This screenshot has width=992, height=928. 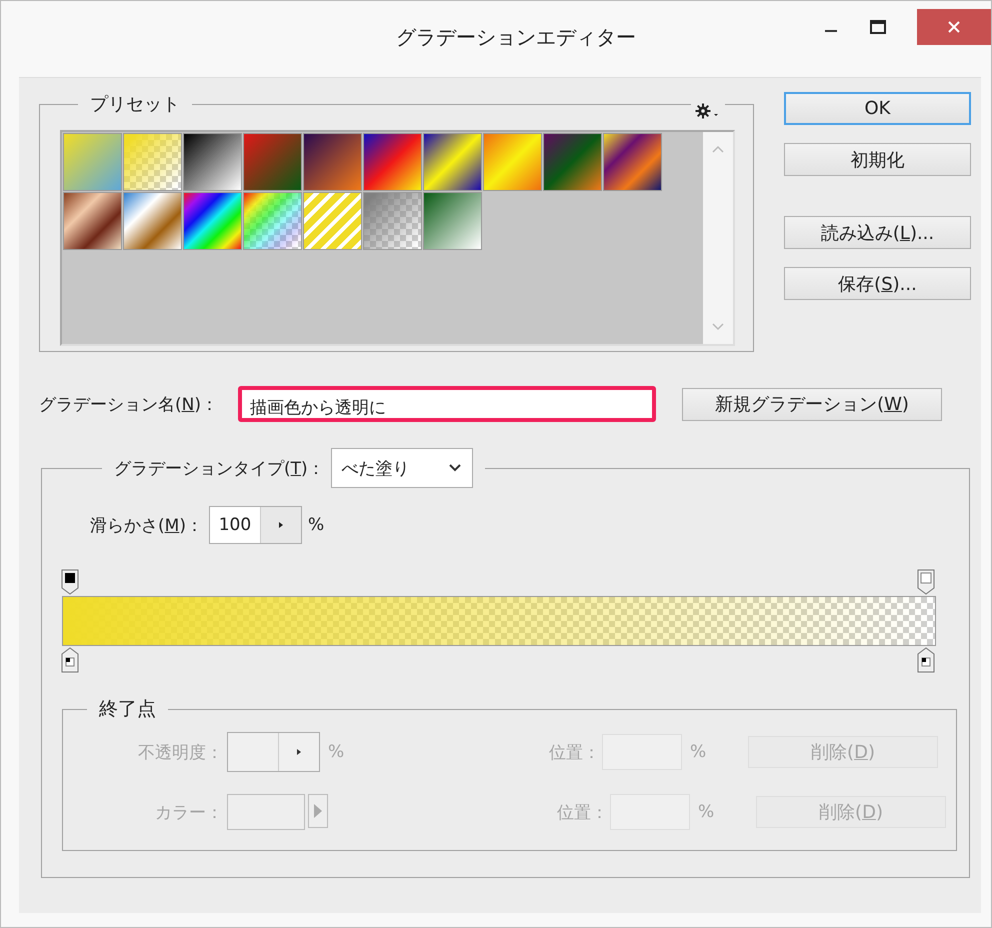 I want to click on maximize-icon, so click(x=878, y=27).